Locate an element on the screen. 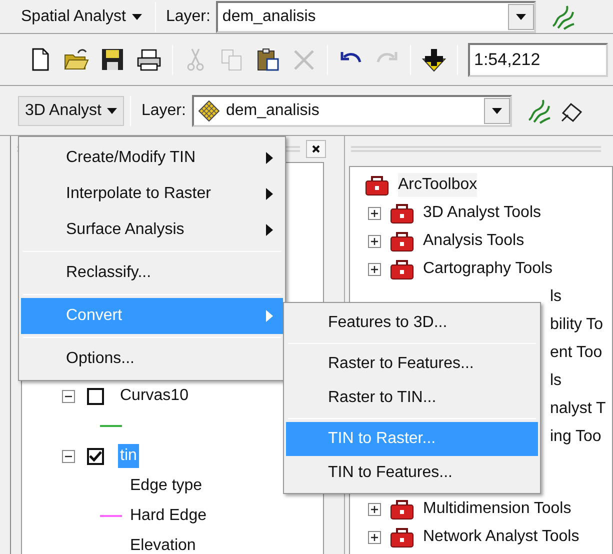 The width and height of the screenshot is (613, 554). close-icon is located at coordinates (316, 149).